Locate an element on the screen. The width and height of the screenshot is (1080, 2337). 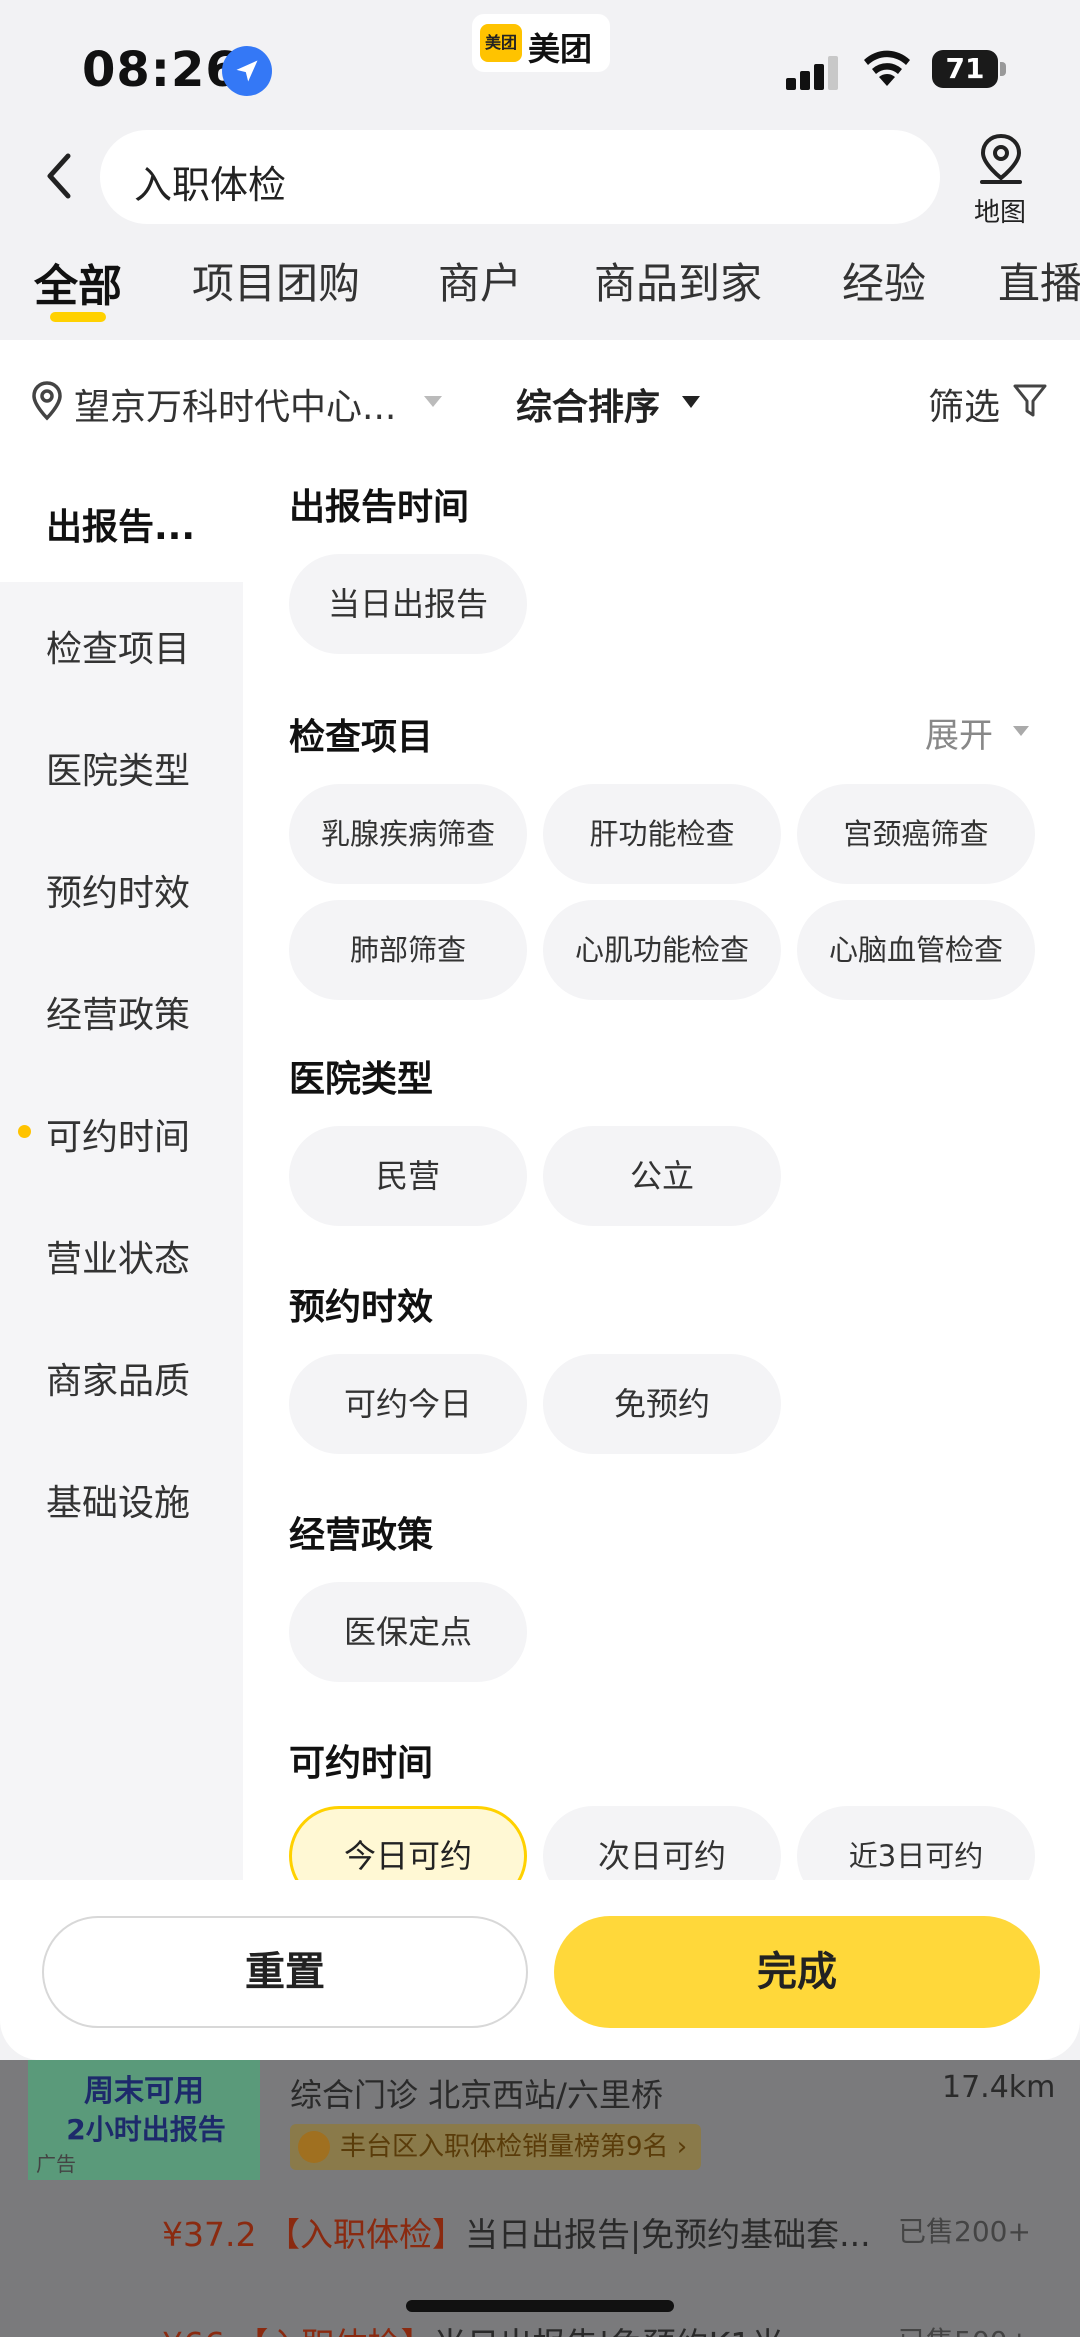
expand-button: 展开 is located at coordinates (959, 732).